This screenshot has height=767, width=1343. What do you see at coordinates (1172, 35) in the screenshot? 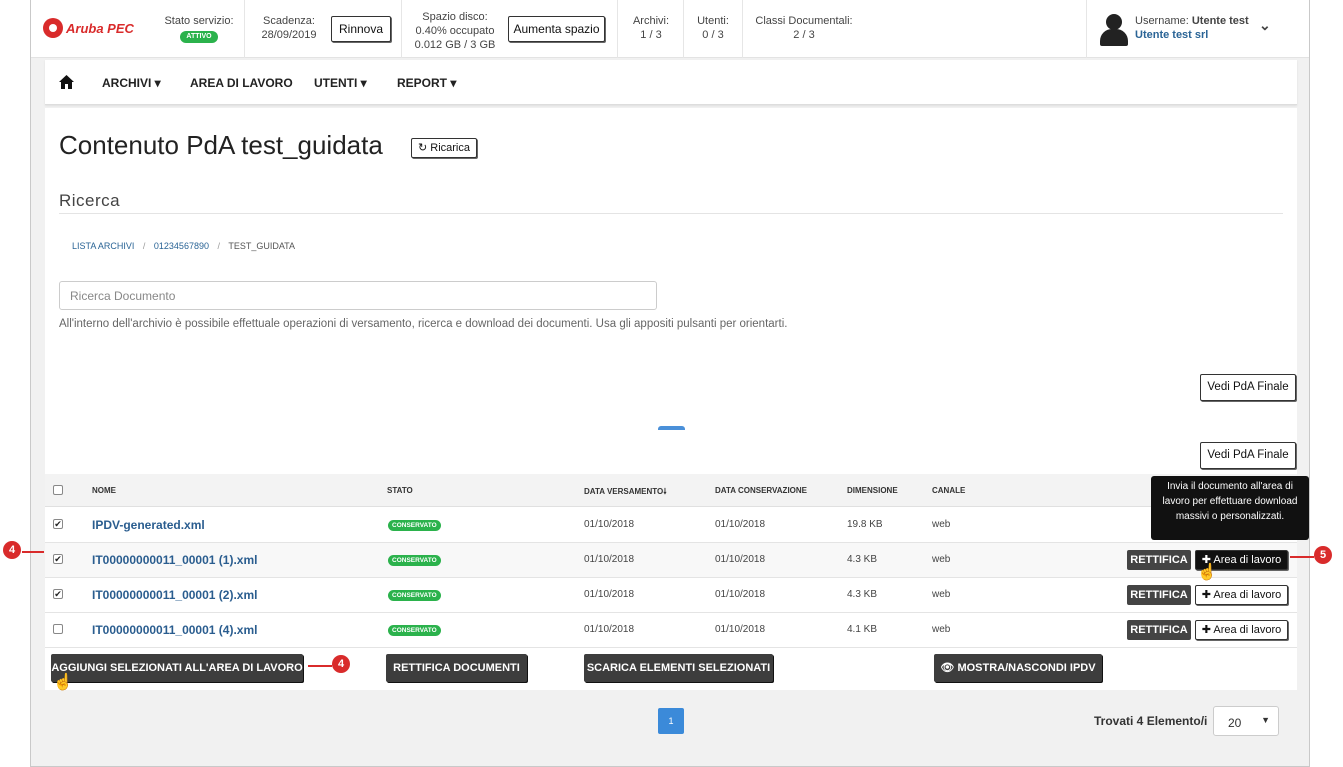
I see `company-name: Utente test srl` at bounding box center [1172, 35].